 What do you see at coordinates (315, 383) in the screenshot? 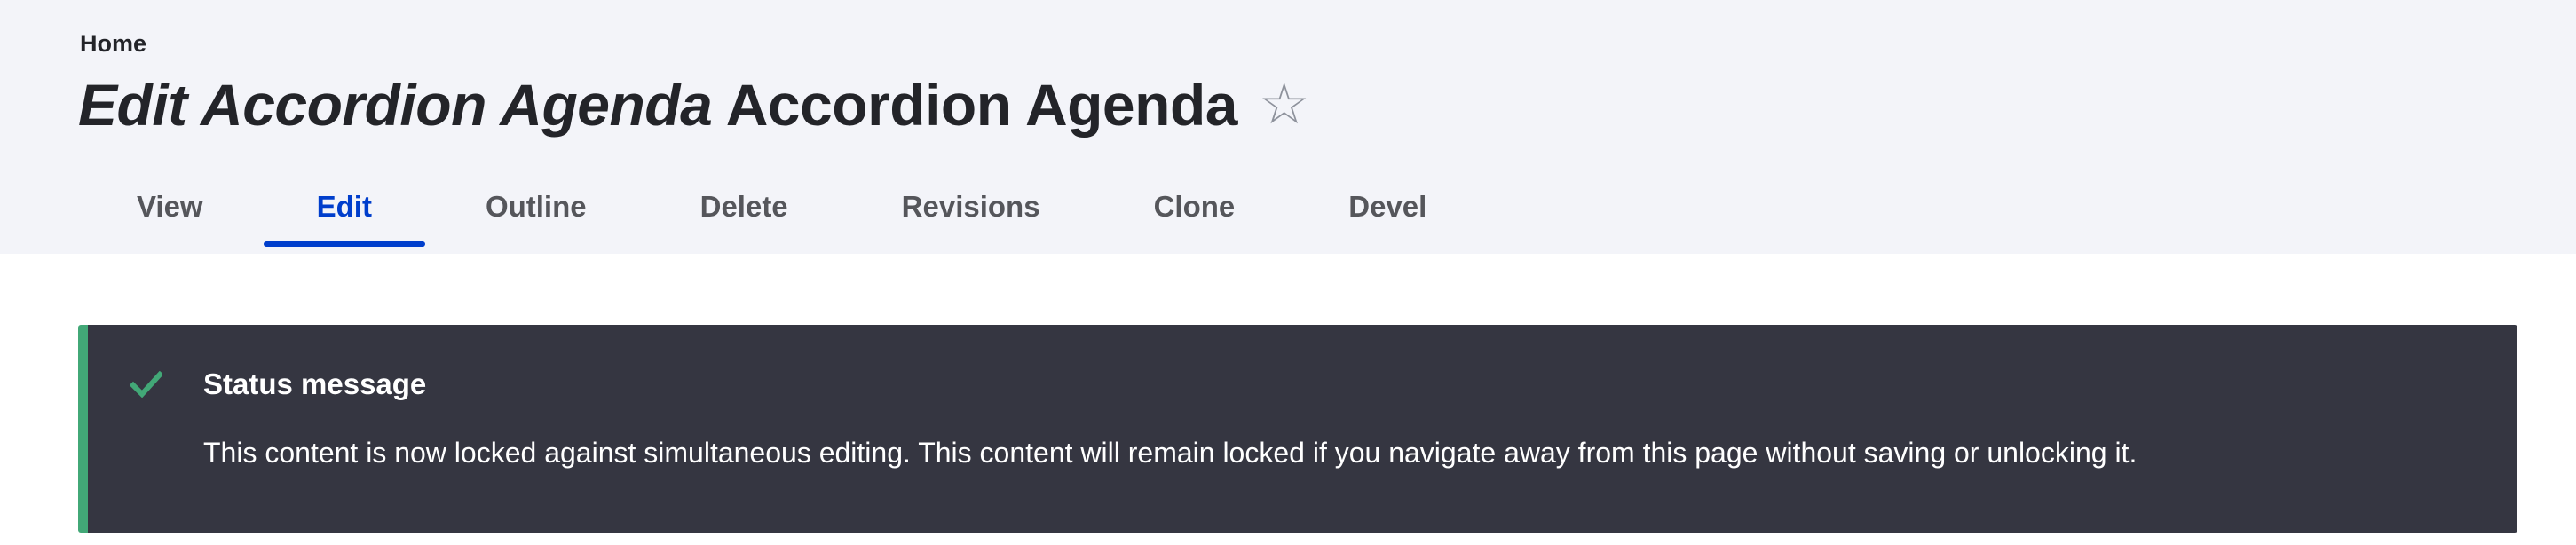
I see `status-message-title: Status message` at bounding box center [315, 383].